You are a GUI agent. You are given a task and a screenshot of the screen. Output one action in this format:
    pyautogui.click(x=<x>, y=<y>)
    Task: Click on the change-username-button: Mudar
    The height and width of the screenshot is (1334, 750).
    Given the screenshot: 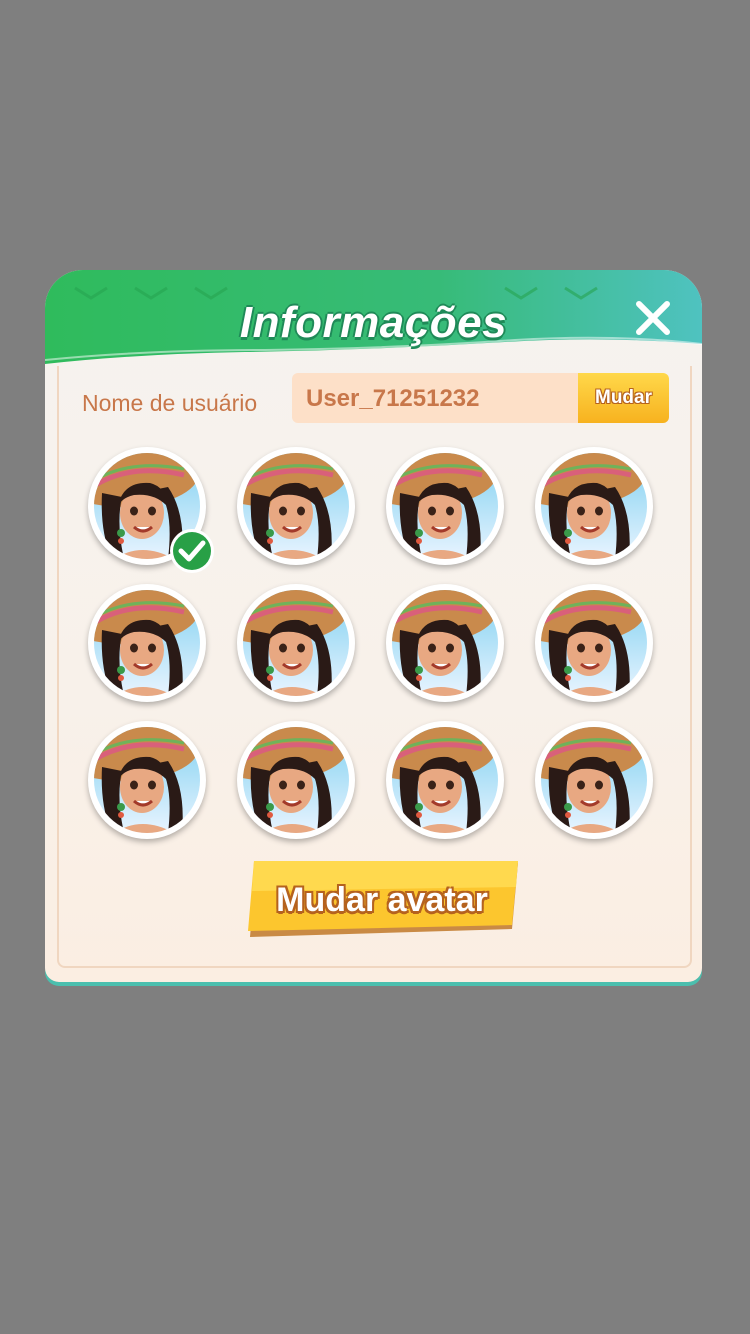 What is the action you would take?
    pyautogui.click(x=623, y=398)
    